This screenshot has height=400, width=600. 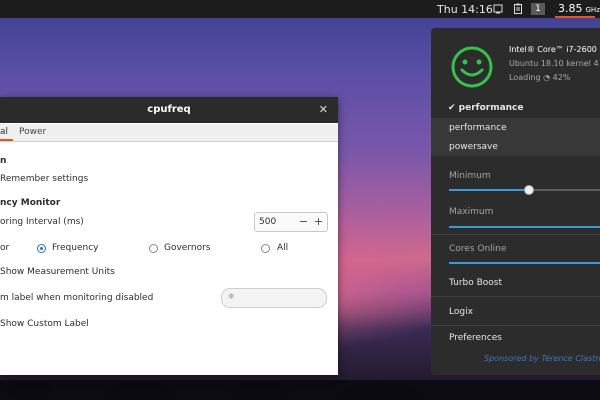 I want to click on top-bar: Thu 14:16 1 3.85 GHz, so click(x=300, y=9).